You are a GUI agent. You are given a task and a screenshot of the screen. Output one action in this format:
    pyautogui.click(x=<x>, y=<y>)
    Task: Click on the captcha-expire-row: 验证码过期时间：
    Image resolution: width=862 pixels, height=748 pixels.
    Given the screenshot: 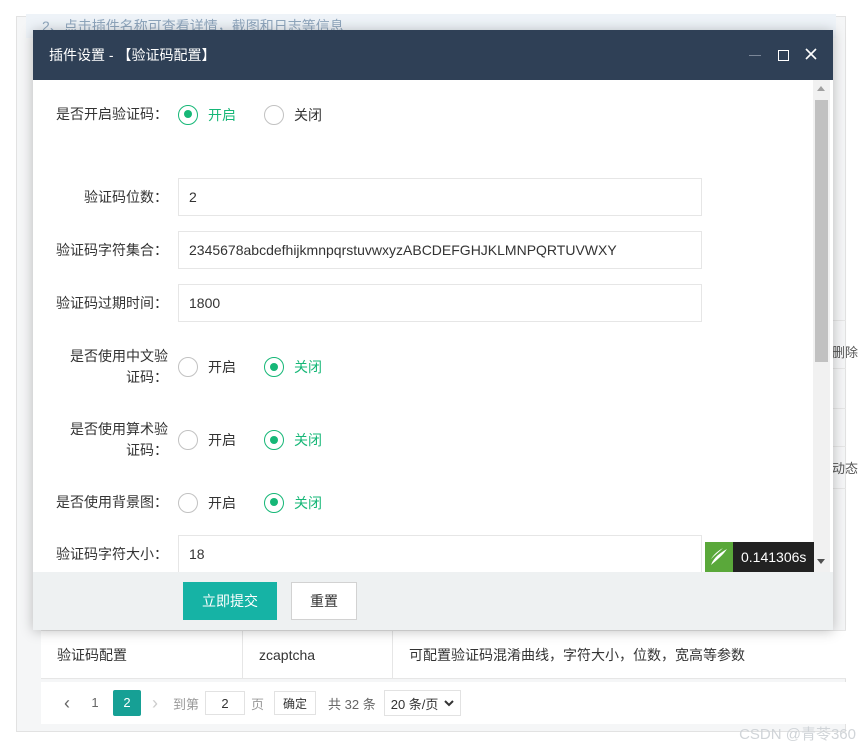 What is the action you would take?
    pyautogui.click(x=423, y=303)
    